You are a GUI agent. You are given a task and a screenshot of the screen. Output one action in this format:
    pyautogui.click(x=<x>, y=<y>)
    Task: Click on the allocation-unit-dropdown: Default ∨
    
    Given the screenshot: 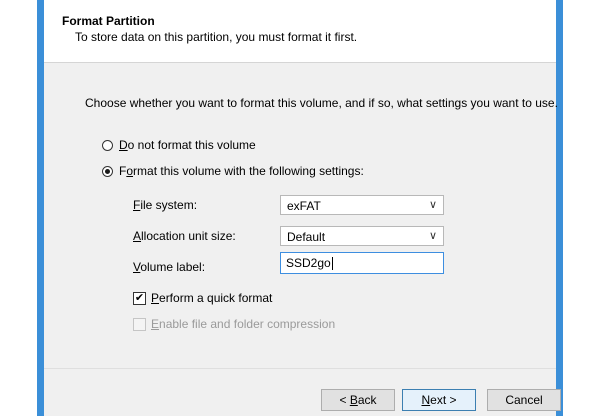 What is the action you would take?
    pyautogui.click(x=362, y=236)
    